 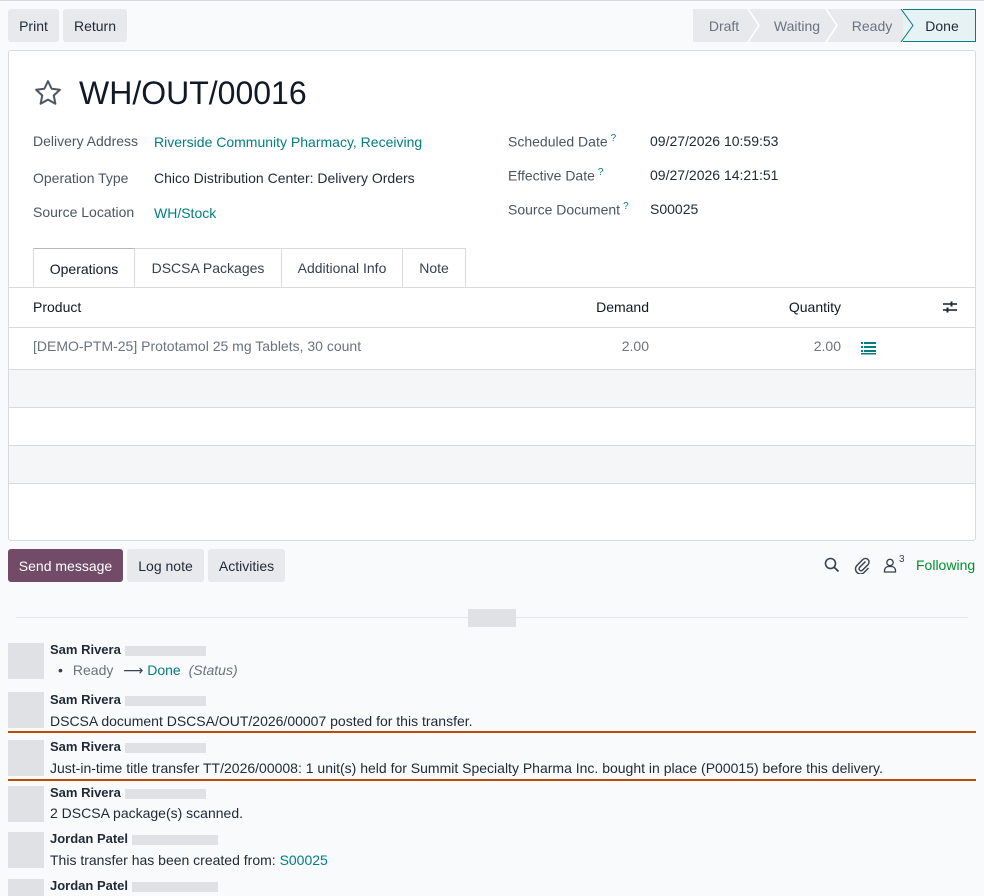 What do you see at coordinates (342, 267) in the screenshot?
I see `tab-additional-info: Additional Info` at bounding box center [342, 267].